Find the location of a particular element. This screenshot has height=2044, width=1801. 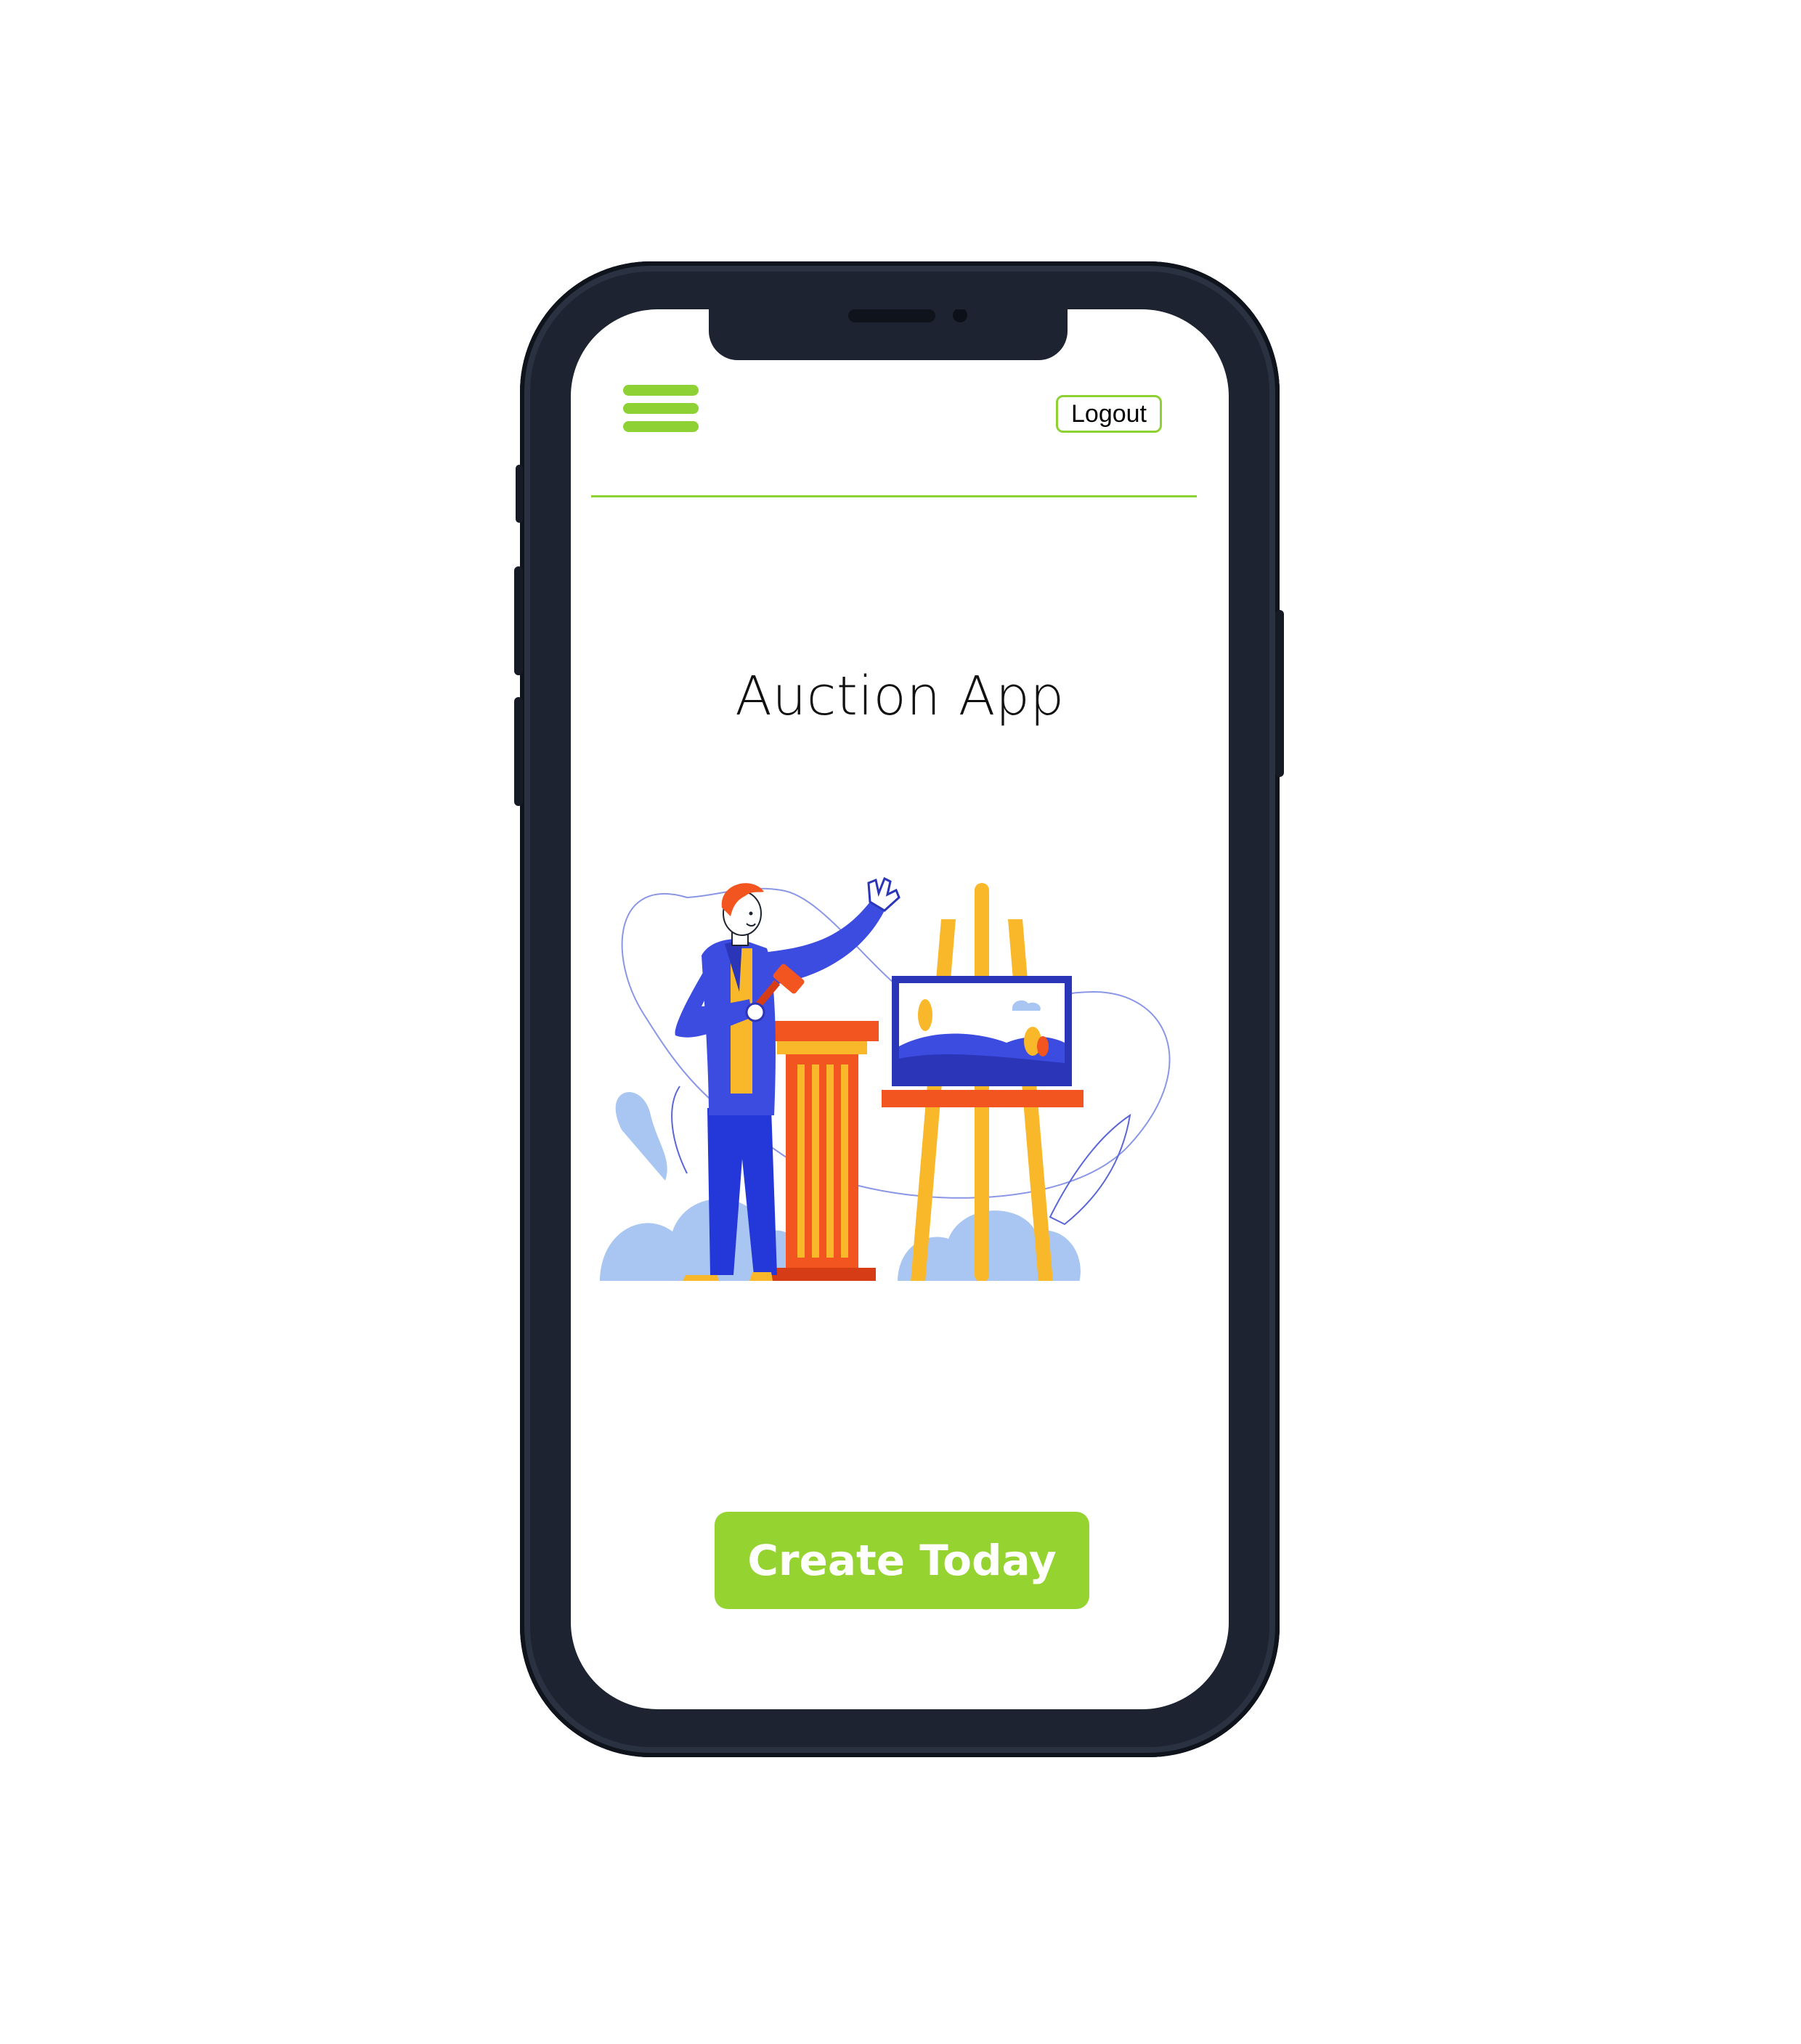

phone-notch is located at coordinates (889, 334).